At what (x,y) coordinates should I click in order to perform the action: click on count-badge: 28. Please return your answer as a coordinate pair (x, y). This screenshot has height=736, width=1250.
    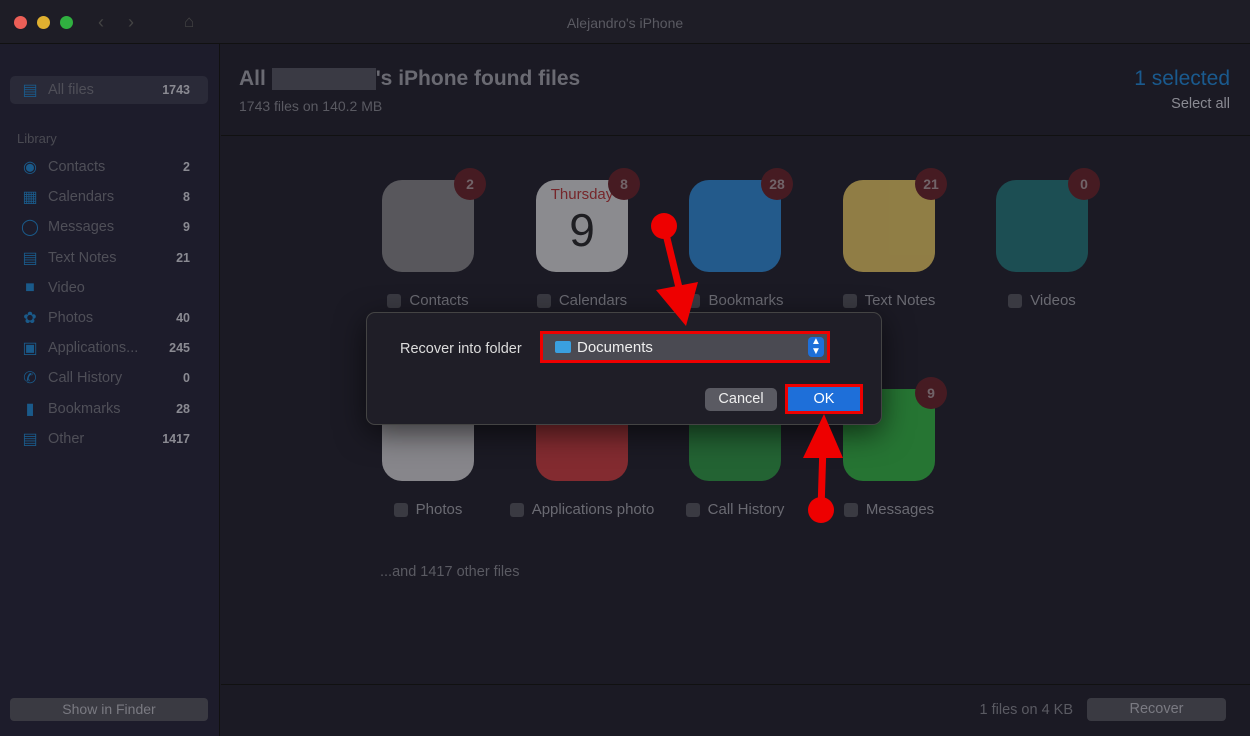
    Looking at the image, I should click on (777, 184).